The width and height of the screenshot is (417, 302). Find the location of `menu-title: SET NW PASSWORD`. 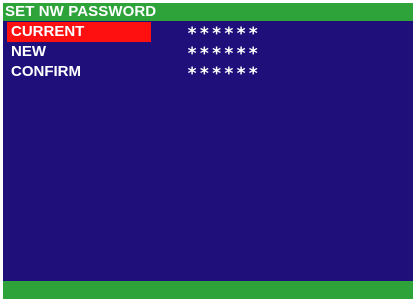

menu-title: SET NW PASSWORD is located at coordinates (81, 11).